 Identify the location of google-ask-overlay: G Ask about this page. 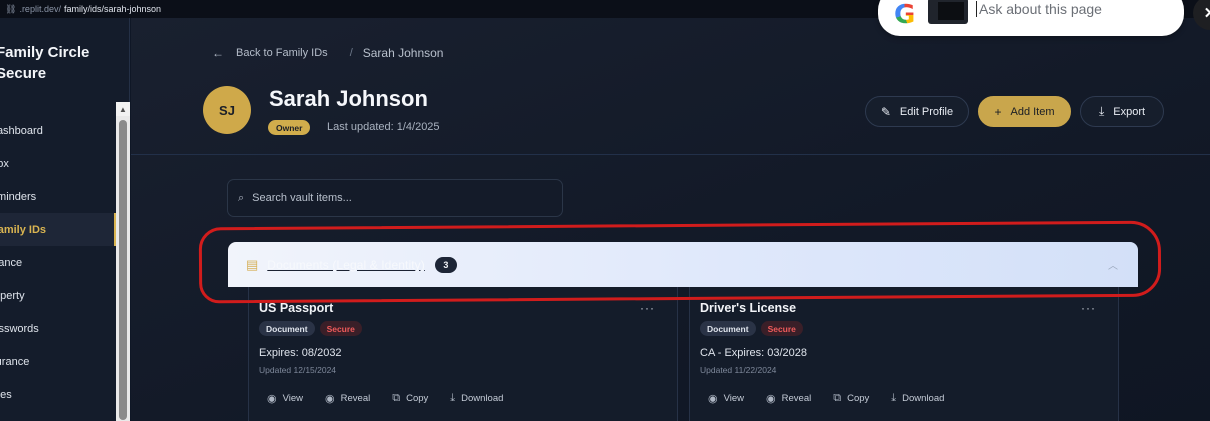
(1031, 18).